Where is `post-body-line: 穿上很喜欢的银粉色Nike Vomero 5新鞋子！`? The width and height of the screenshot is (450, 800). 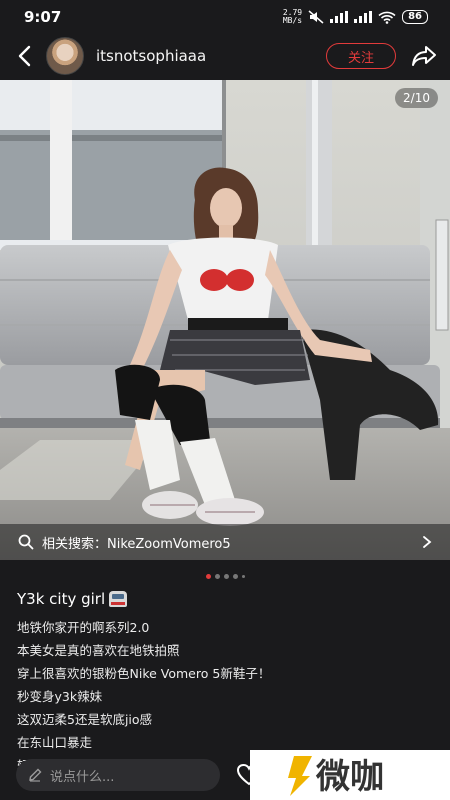
post-body-line: 穿上很喜欢的银粉色Nike Vomero 5新鞋子！ is located at coordinates (144, 673).